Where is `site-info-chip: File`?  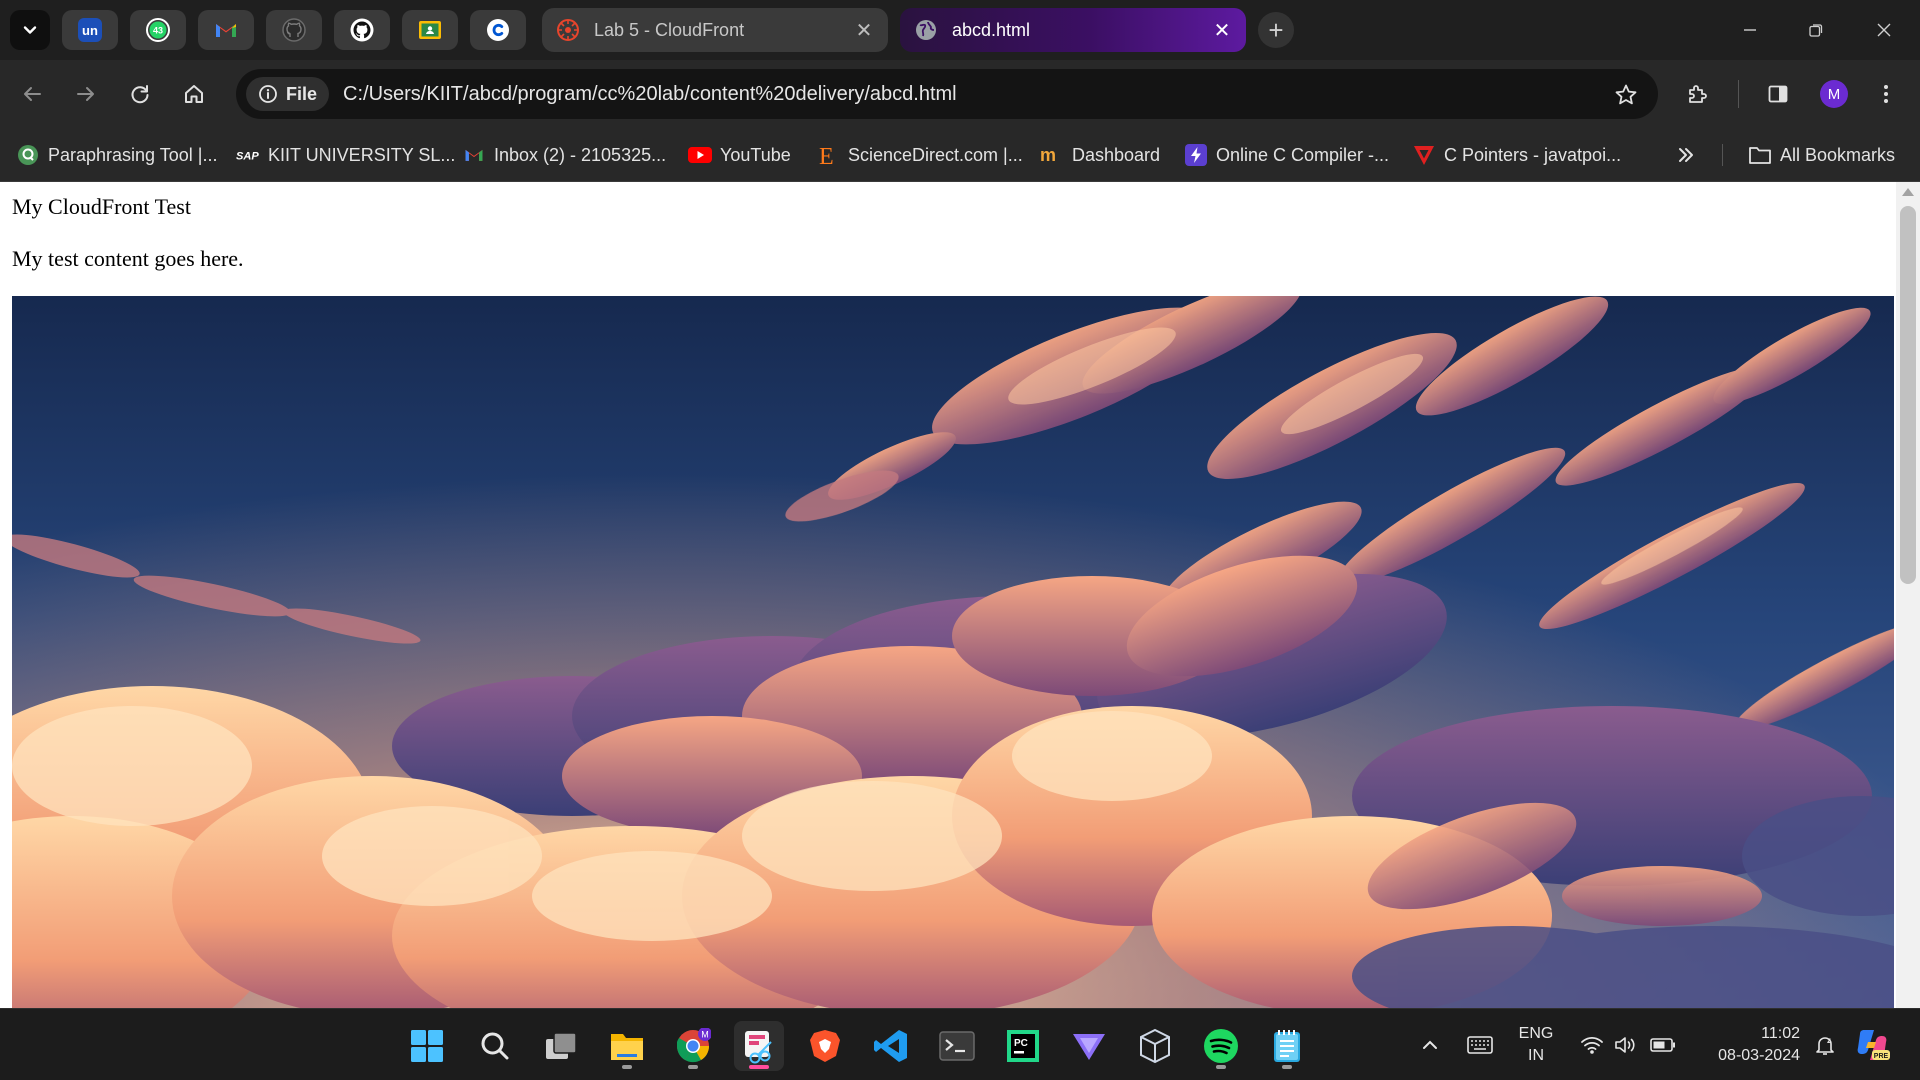 site-info-chip: File is located at coordinates (288, 94).